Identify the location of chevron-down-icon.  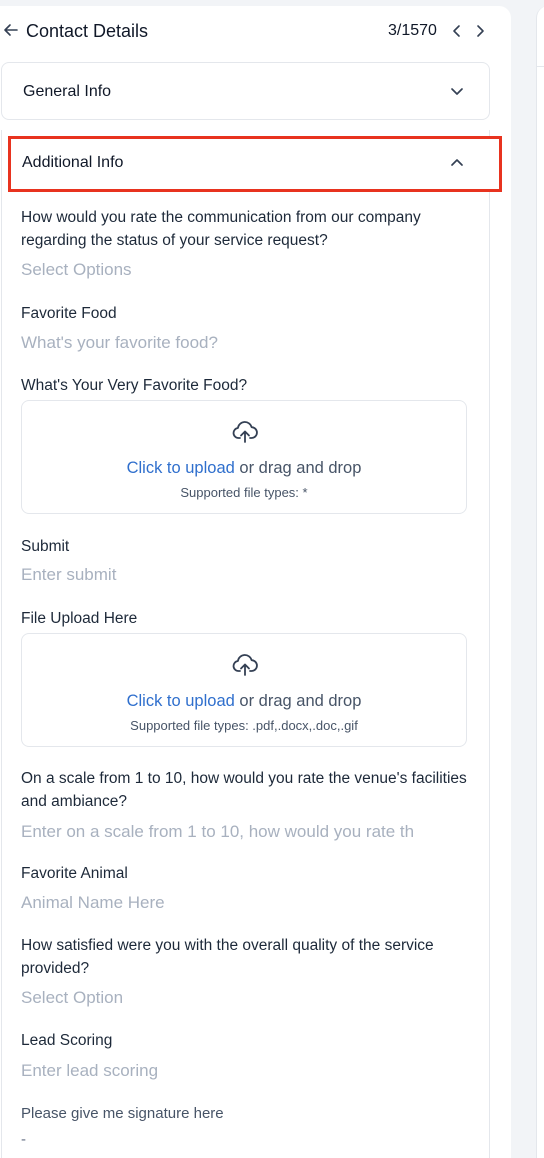
(457, 91).